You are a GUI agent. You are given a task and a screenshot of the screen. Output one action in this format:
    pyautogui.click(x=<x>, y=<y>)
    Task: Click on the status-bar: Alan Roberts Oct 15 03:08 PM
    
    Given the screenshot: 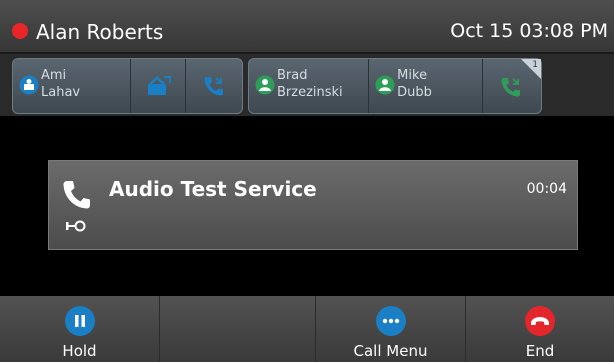 What is the action you would take?
    pyautogui.click(x=307, y=27)
    